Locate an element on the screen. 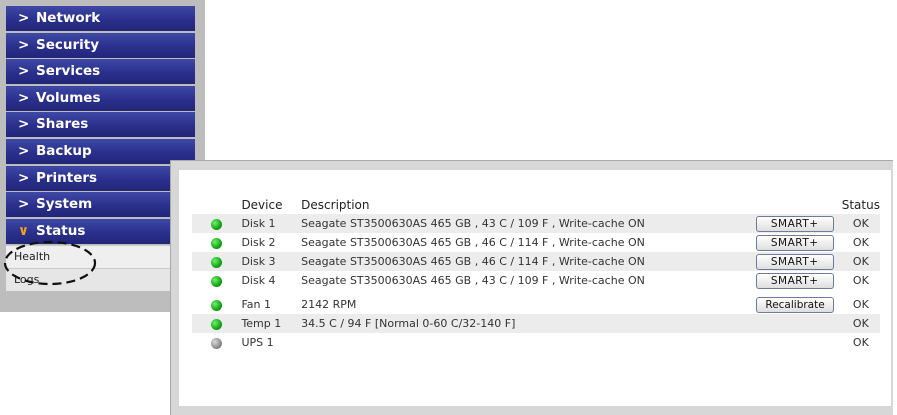 The image size is (897, 415). recalibrate-button: Recalibrate is located at coordinates (795, 304).